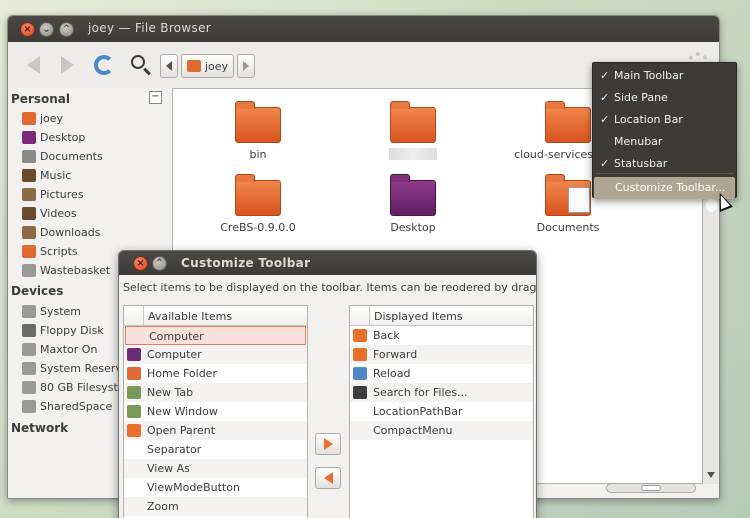  I want to click on sidebar-item-floppy-disk: Floppy Disk, so click(63, 330).